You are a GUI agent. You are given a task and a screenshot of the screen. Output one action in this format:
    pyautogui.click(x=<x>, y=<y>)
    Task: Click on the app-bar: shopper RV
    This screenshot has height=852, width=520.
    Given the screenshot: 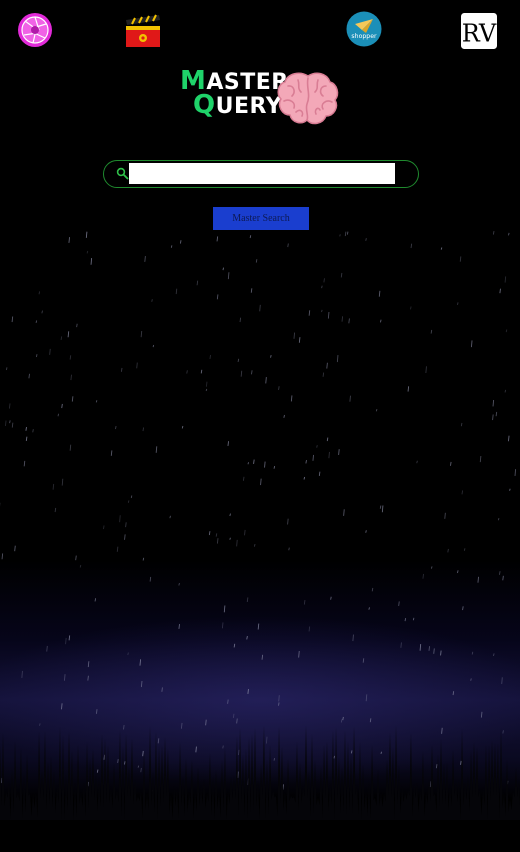 What is the action you would take?
    pyautogui.click(x=260, y=30)
    